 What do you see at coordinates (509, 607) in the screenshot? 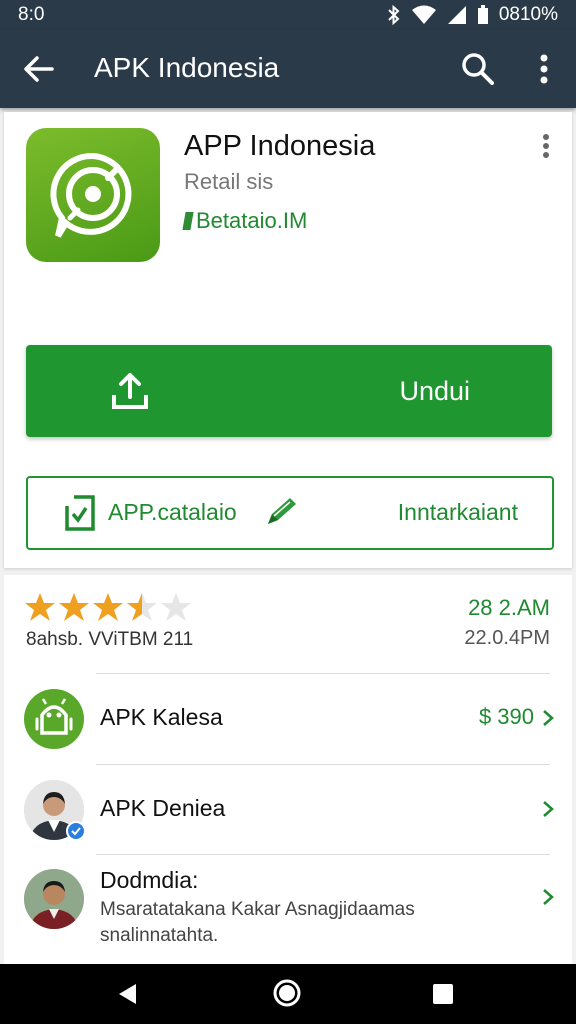
I see `rating-right-top: 28 2.AM` at bounding box center [509, 607].